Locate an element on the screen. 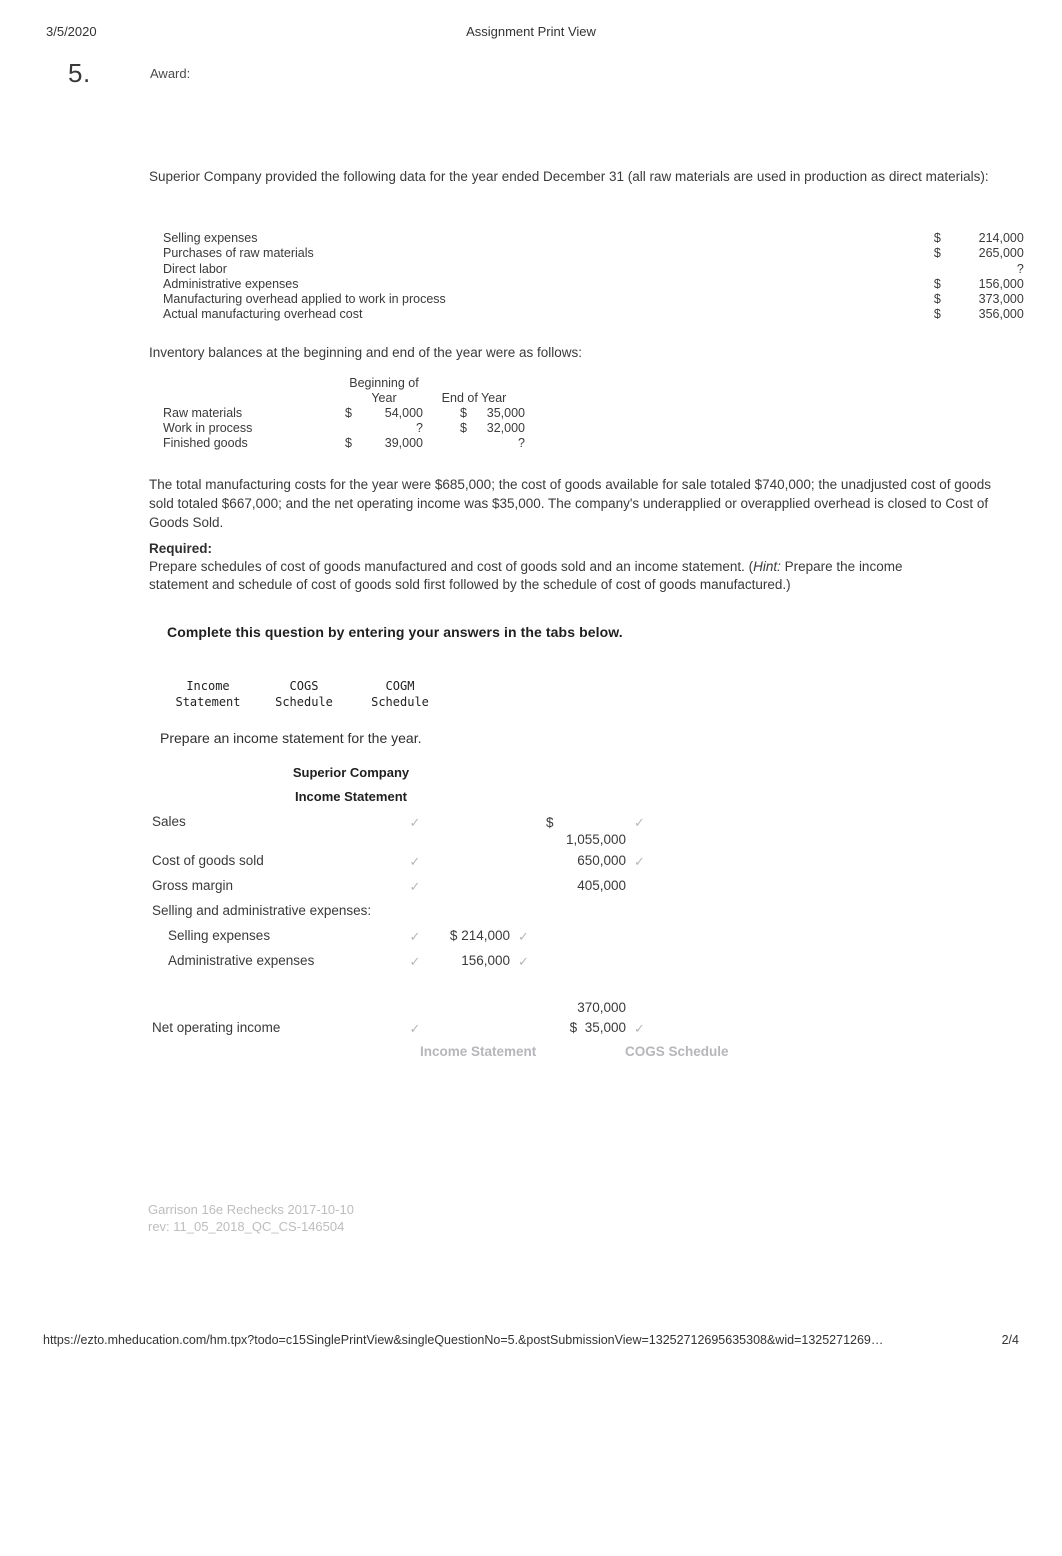  is-row-label: Net operating income is located at coordinates (216, 1027).